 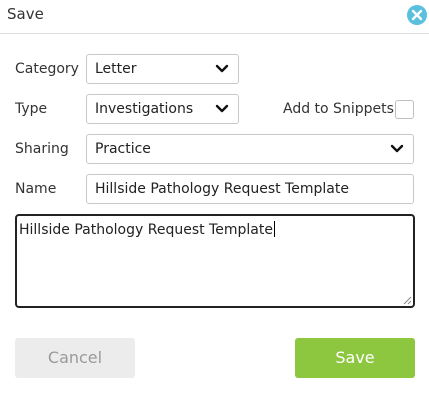 I want to click on name-input: Hillside Pathology Request Template, so click(x=250, y=189).